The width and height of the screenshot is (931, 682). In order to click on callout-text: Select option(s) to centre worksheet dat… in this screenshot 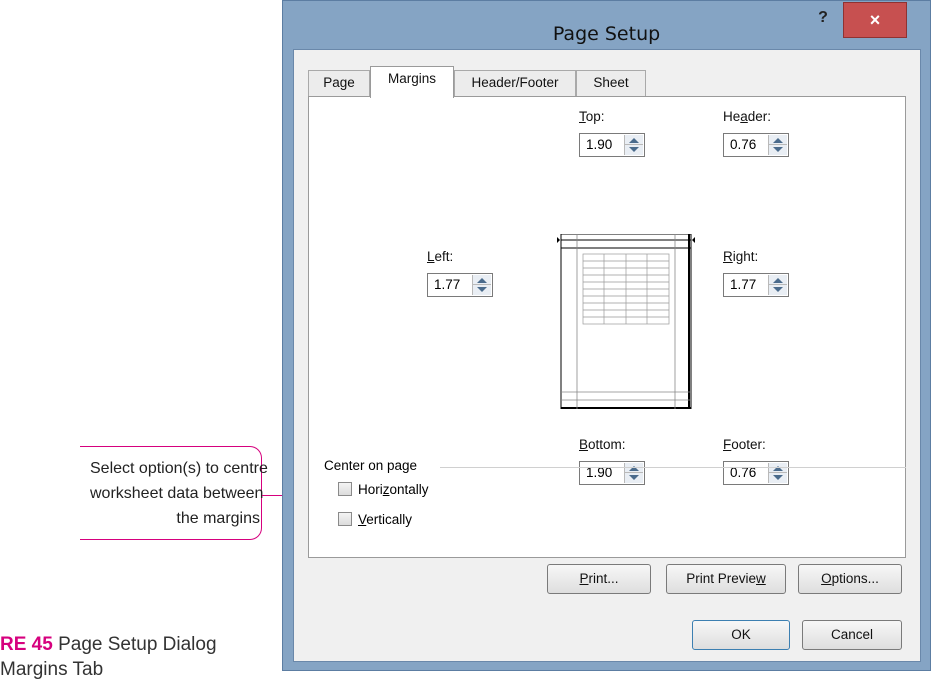, I will do `click(179, 493)`.